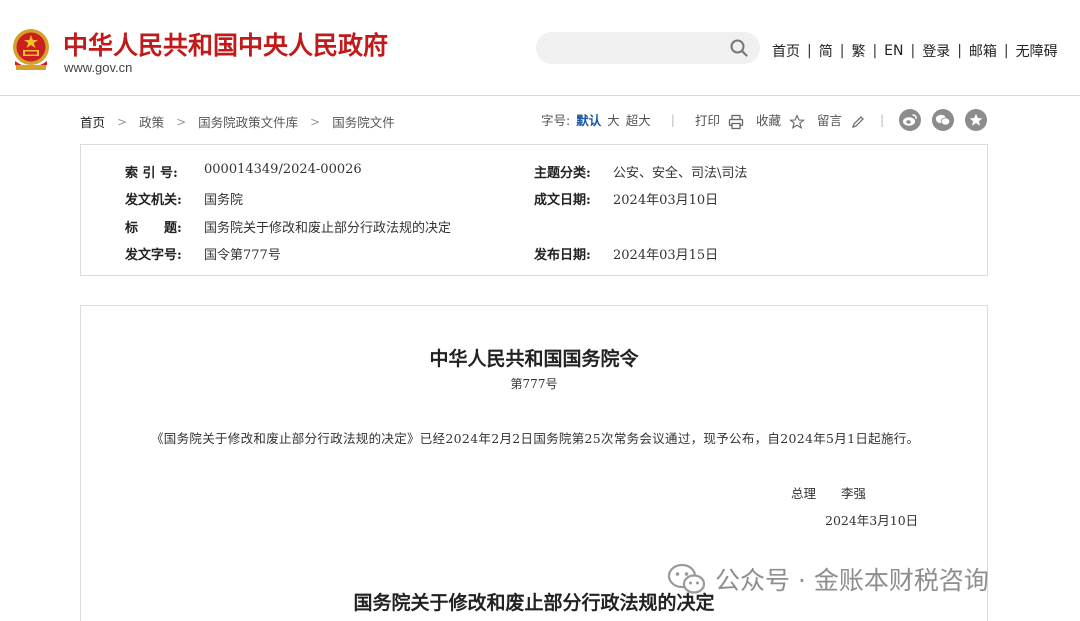 This screenshot has height=621, width=1080. I want to click on wechat-watermark-icon, so click(686, 578).